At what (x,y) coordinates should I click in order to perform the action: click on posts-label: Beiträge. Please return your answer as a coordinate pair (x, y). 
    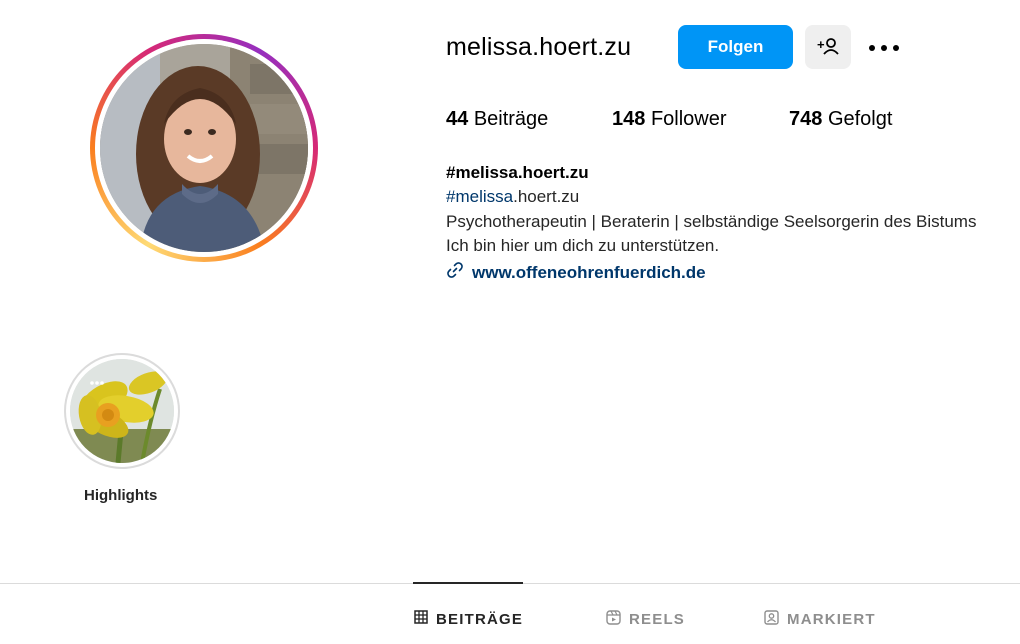
    Looking at the image, I should click on (511, 119).